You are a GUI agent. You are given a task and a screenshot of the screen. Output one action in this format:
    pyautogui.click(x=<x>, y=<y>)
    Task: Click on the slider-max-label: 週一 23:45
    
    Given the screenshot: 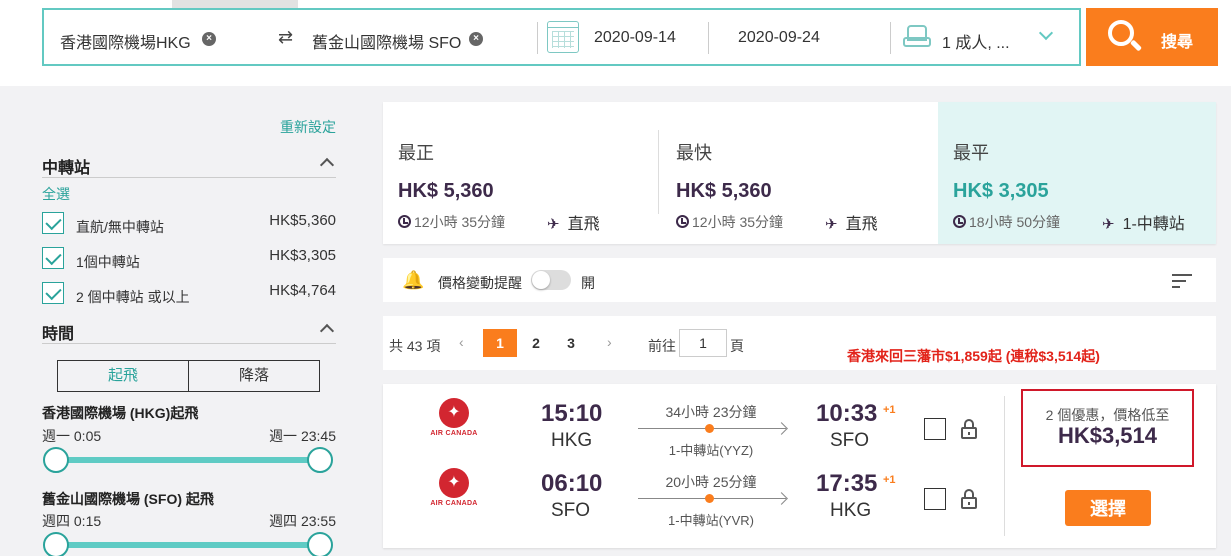 What is the action you would take?
    pyautogui.click(x=302, y=436)
    